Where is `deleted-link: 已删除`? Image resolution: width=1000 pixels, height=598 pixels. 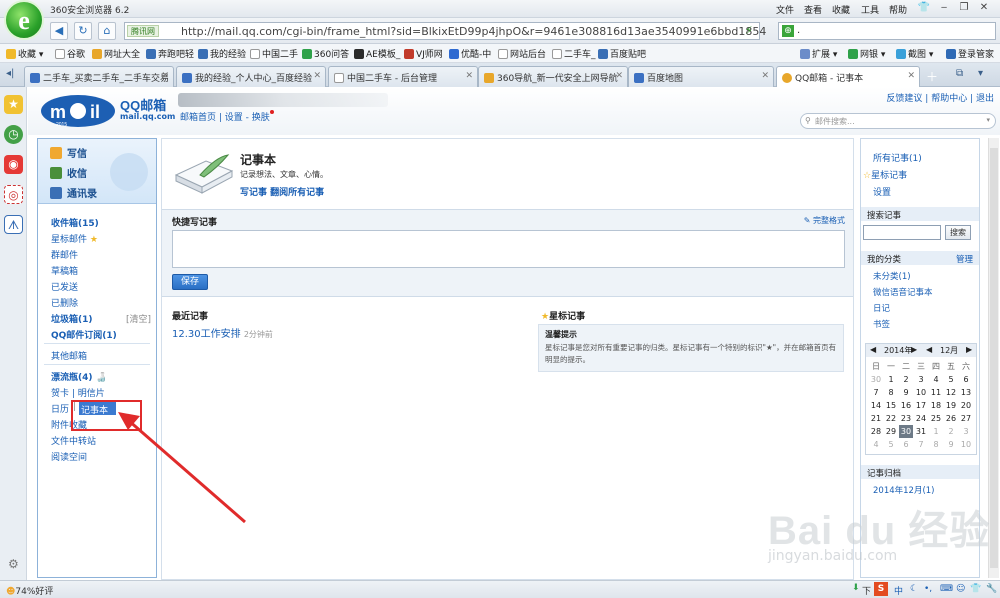
deleted-link: 已删除 is located at coordinates (64, 302).